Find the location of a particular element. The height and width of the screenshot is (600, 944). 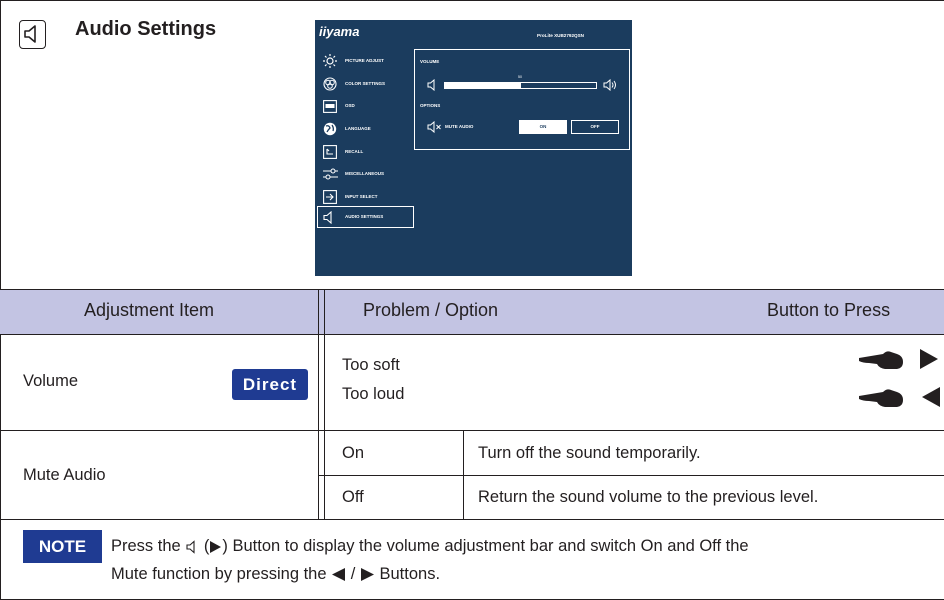

problem-too-soft: Too soft is located at coordinates (371, 365).